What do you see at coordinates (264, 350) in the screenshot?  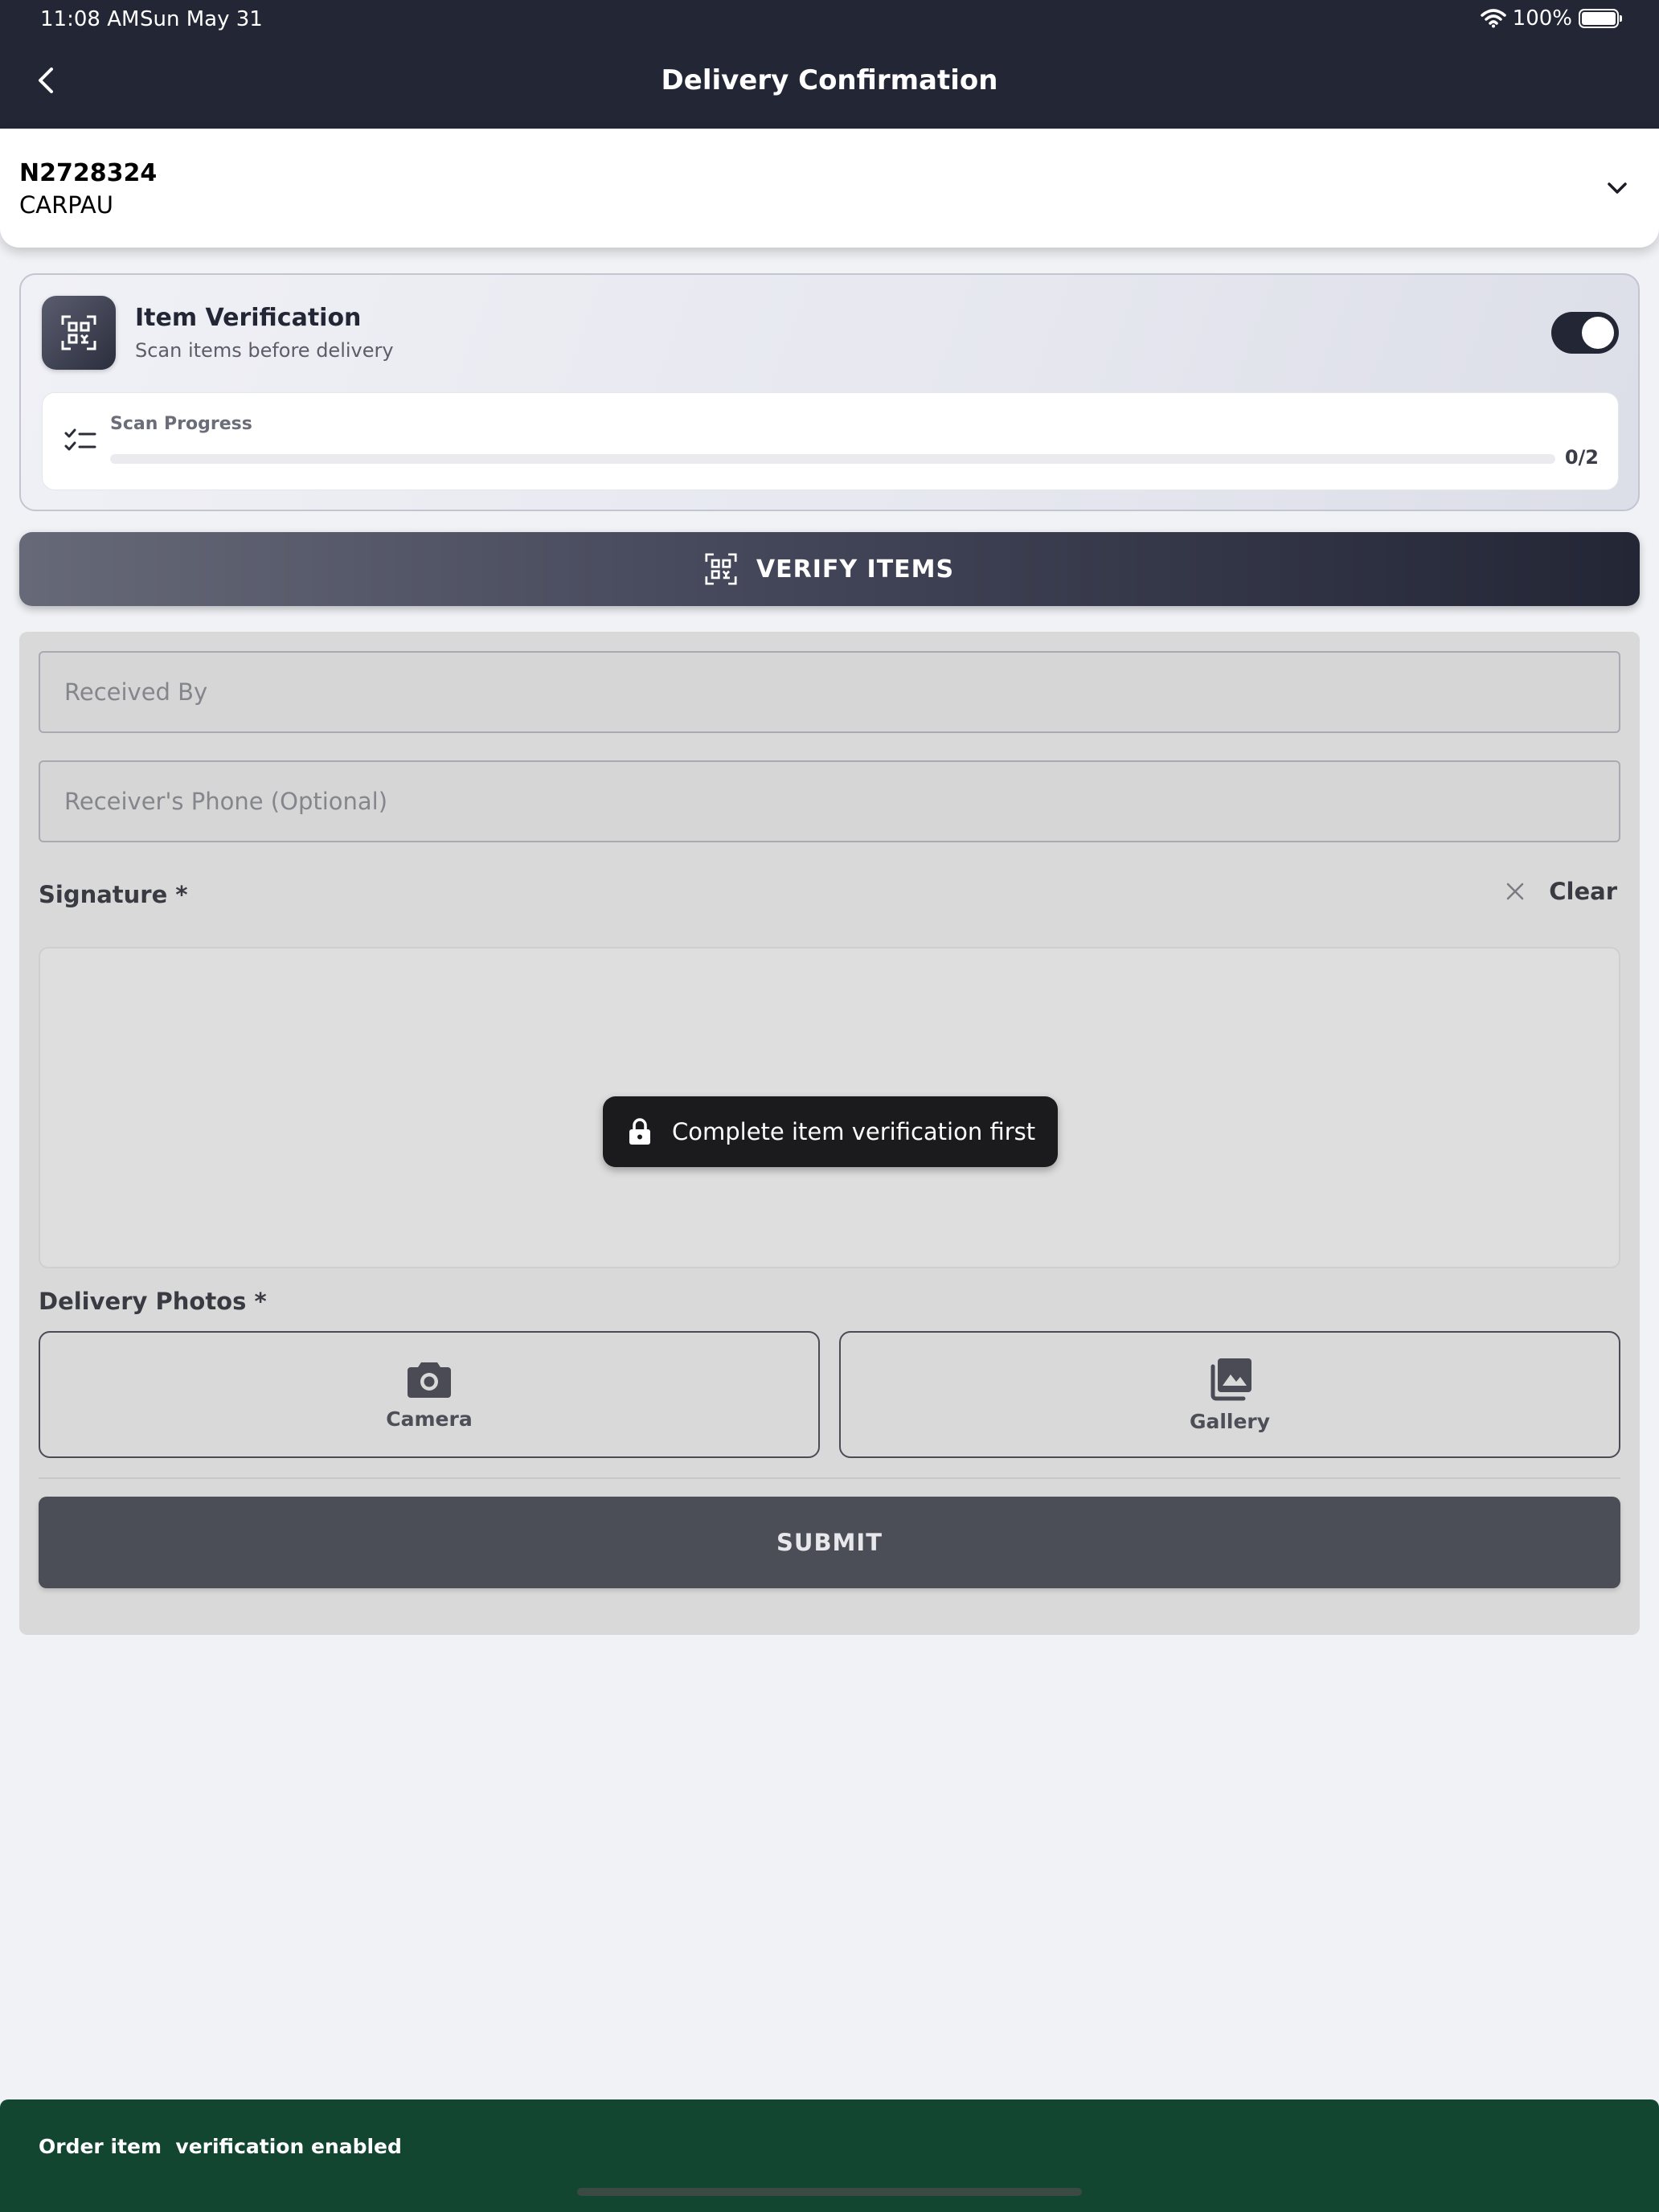 I see `verification-subtitle: Scan items before delivery` at bounding box center [264, 350].